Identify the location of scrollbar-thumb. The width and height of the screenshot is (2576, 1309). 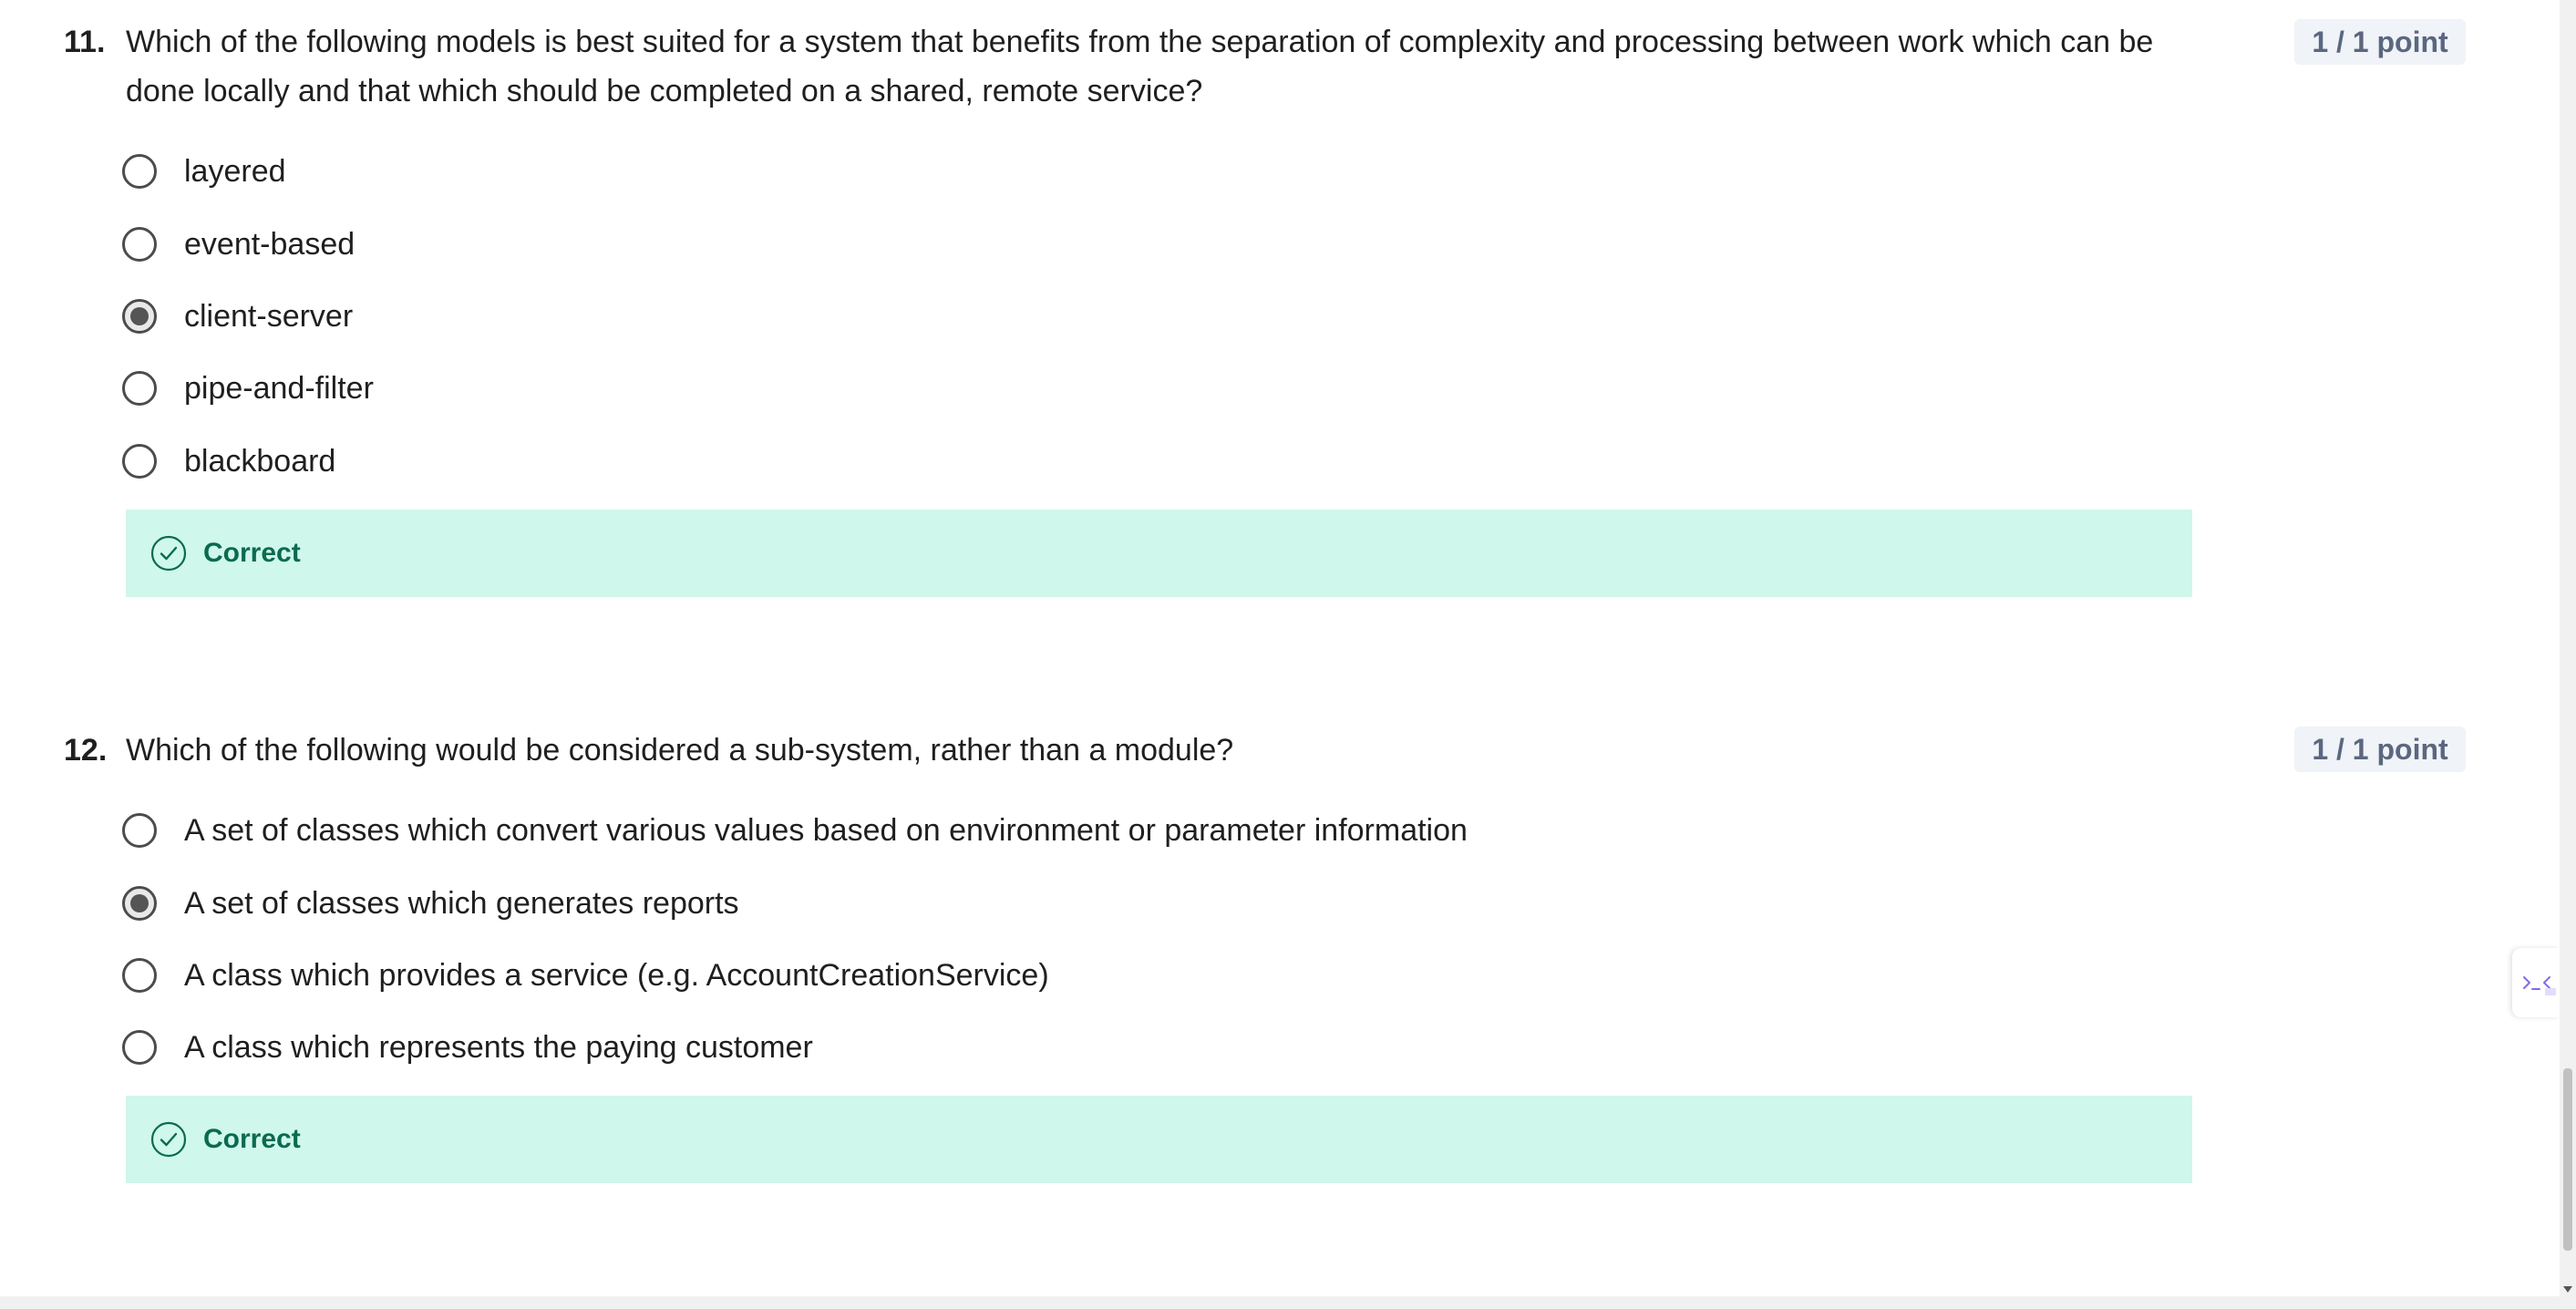
(2567, 1159).